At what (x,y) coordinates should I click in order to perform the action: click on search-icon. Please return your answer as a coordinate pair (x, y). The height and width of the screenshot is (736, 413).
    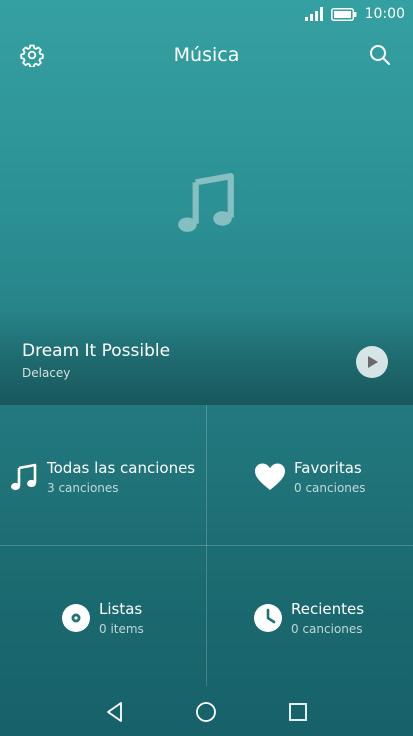
    Looking at the image, I should click on (380, 55).